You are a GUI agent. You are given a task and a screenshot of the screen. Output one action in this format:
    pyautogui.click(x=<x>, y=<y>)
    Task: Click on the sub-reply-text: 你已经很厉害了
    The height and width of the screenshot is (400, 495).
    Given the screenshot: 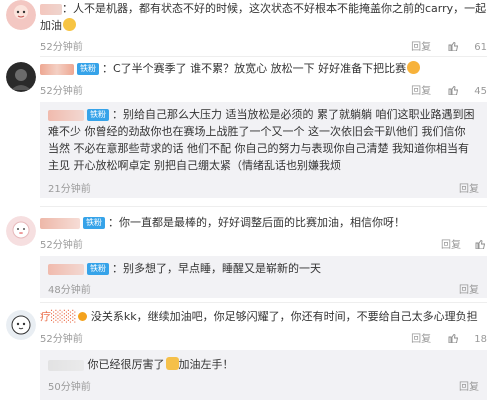 What is the action you would take?
    pyautogui.click(x=126, y=364)
    